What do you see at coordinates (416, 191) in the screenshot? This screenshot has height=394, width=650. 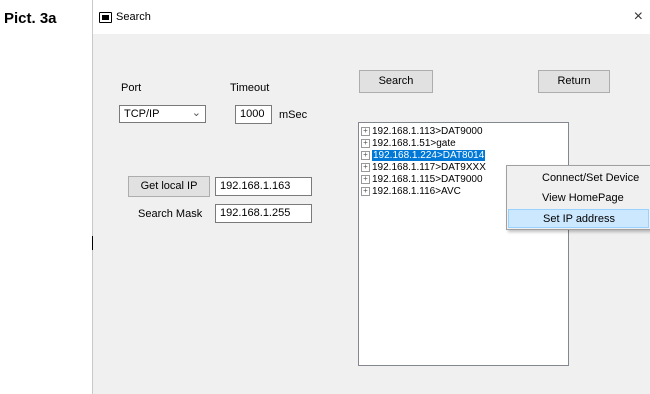 I see `device-label: 192.168.1.116>AVC` at bounding box center [416, 191].